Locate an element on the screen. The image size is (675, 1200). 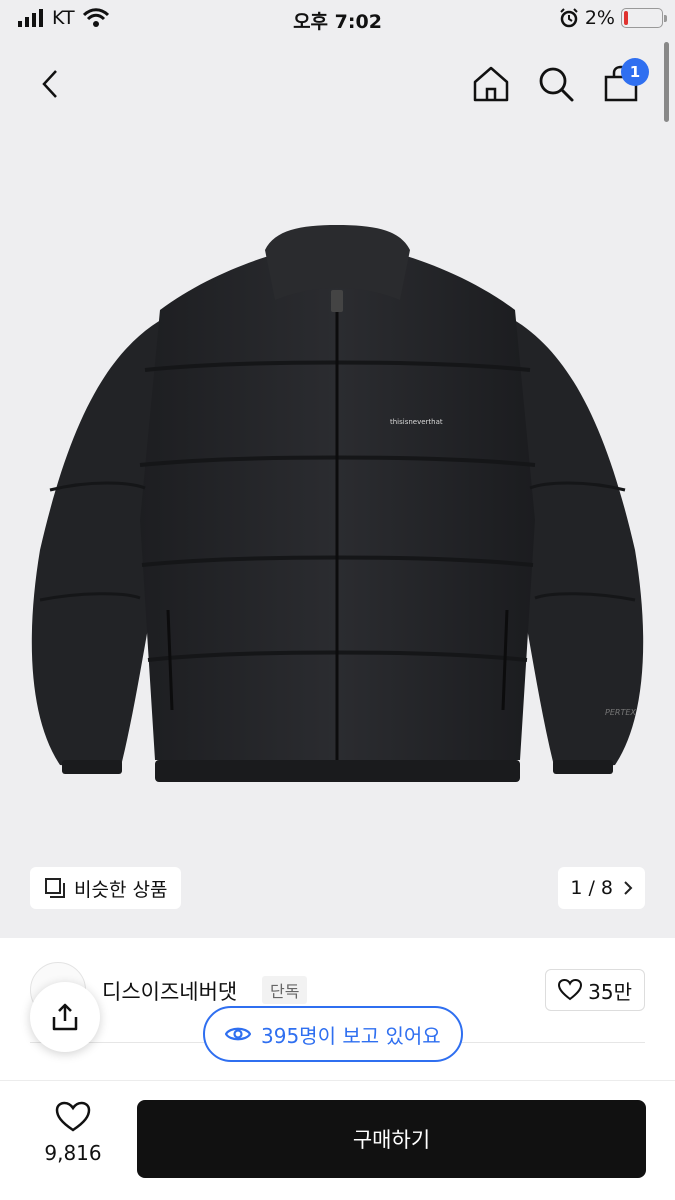
exclusive-badge: 단독 is located at coordinates (285, 990).